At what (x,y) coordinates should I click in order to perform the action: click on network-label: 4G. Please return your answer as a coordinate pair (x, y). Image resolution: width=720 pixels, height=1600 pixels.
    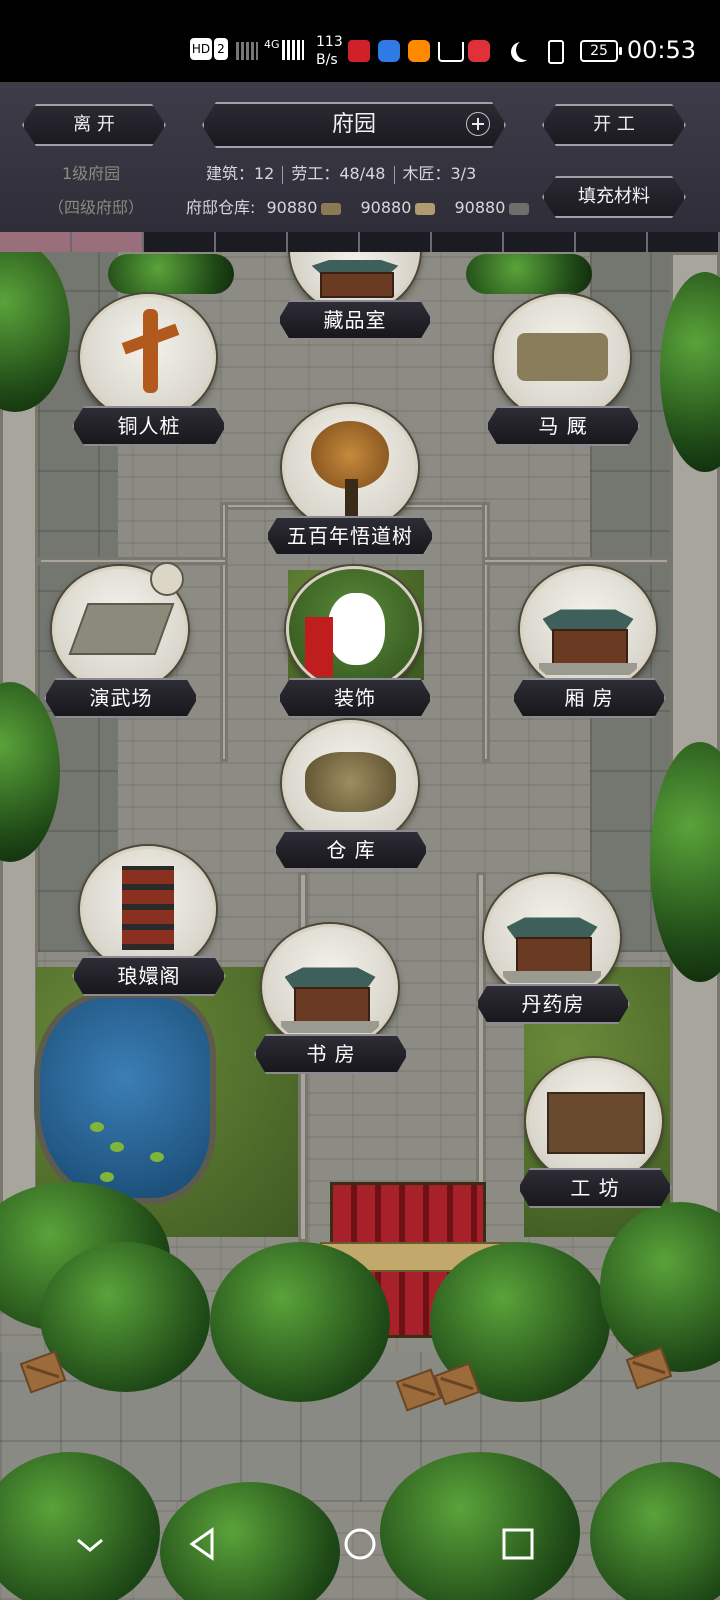
    Looking at the image, I should click on (272, 44).